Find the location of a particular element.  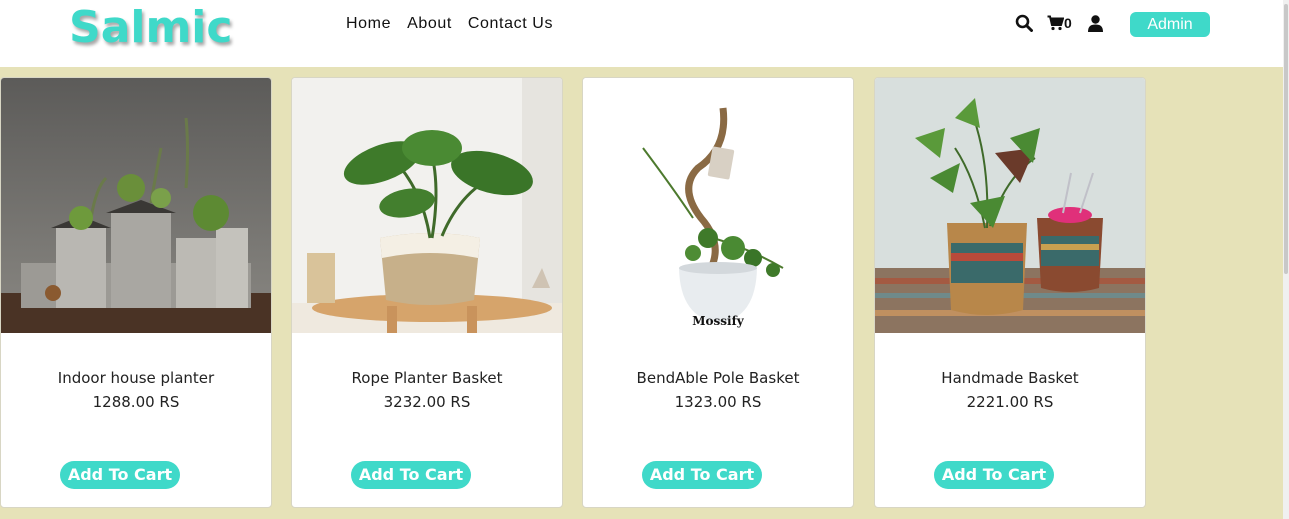

nav-links: Home About Contact Us is located at coordinates (449, 24).